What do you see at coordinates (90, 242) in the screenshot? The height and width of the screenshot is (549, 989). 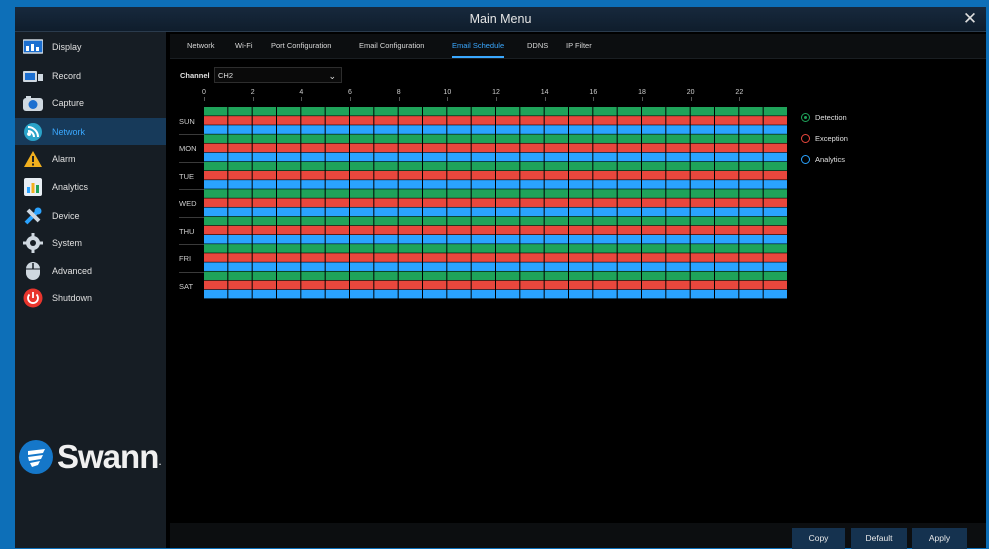 I see `sidebar-item-system: System` at bounding box center [90, 242].